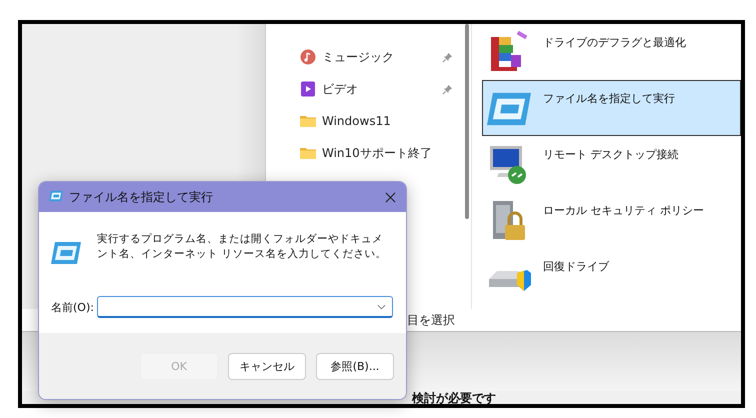  I want to click on dialog-button: キャンセル, so click(267, 366).